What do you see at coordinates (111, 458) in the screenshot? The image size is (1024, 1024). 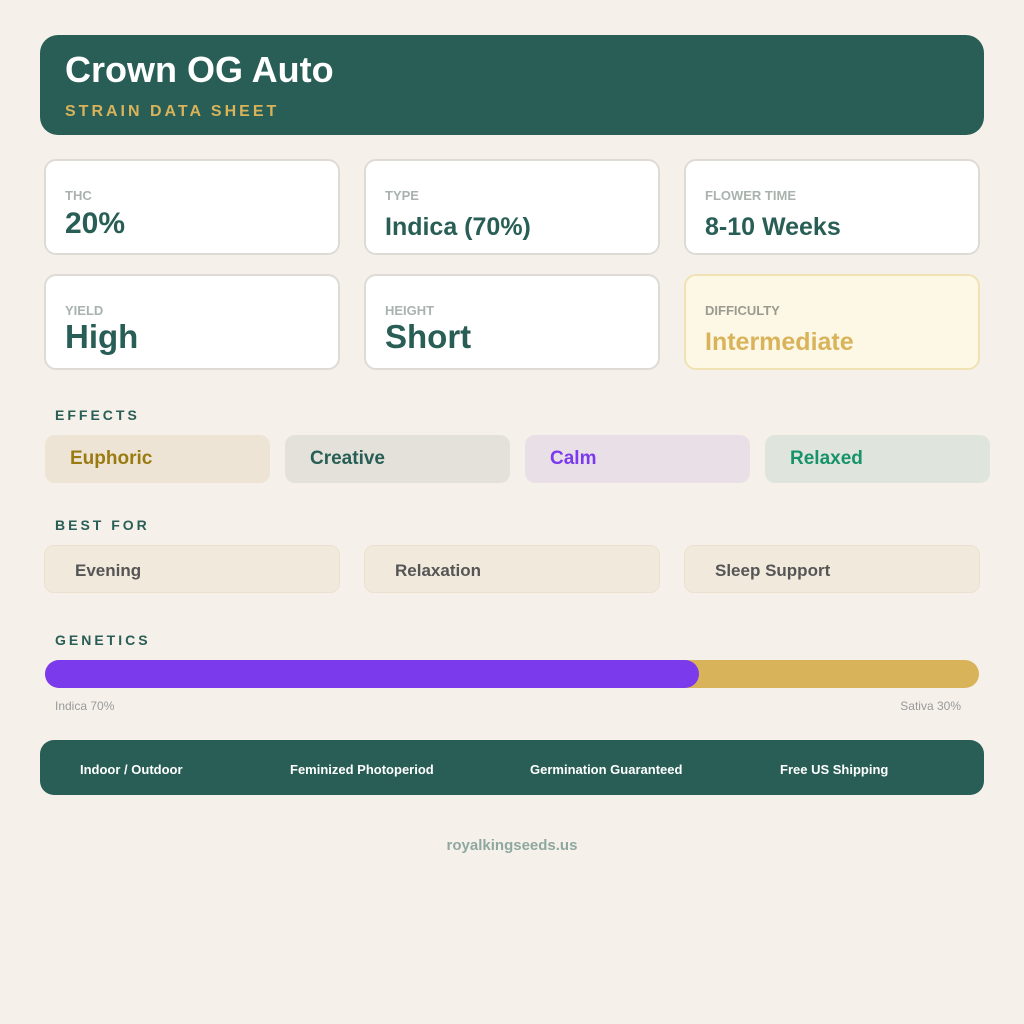 I see `effect-label: Euphoric` at bounding box center [111, 458].